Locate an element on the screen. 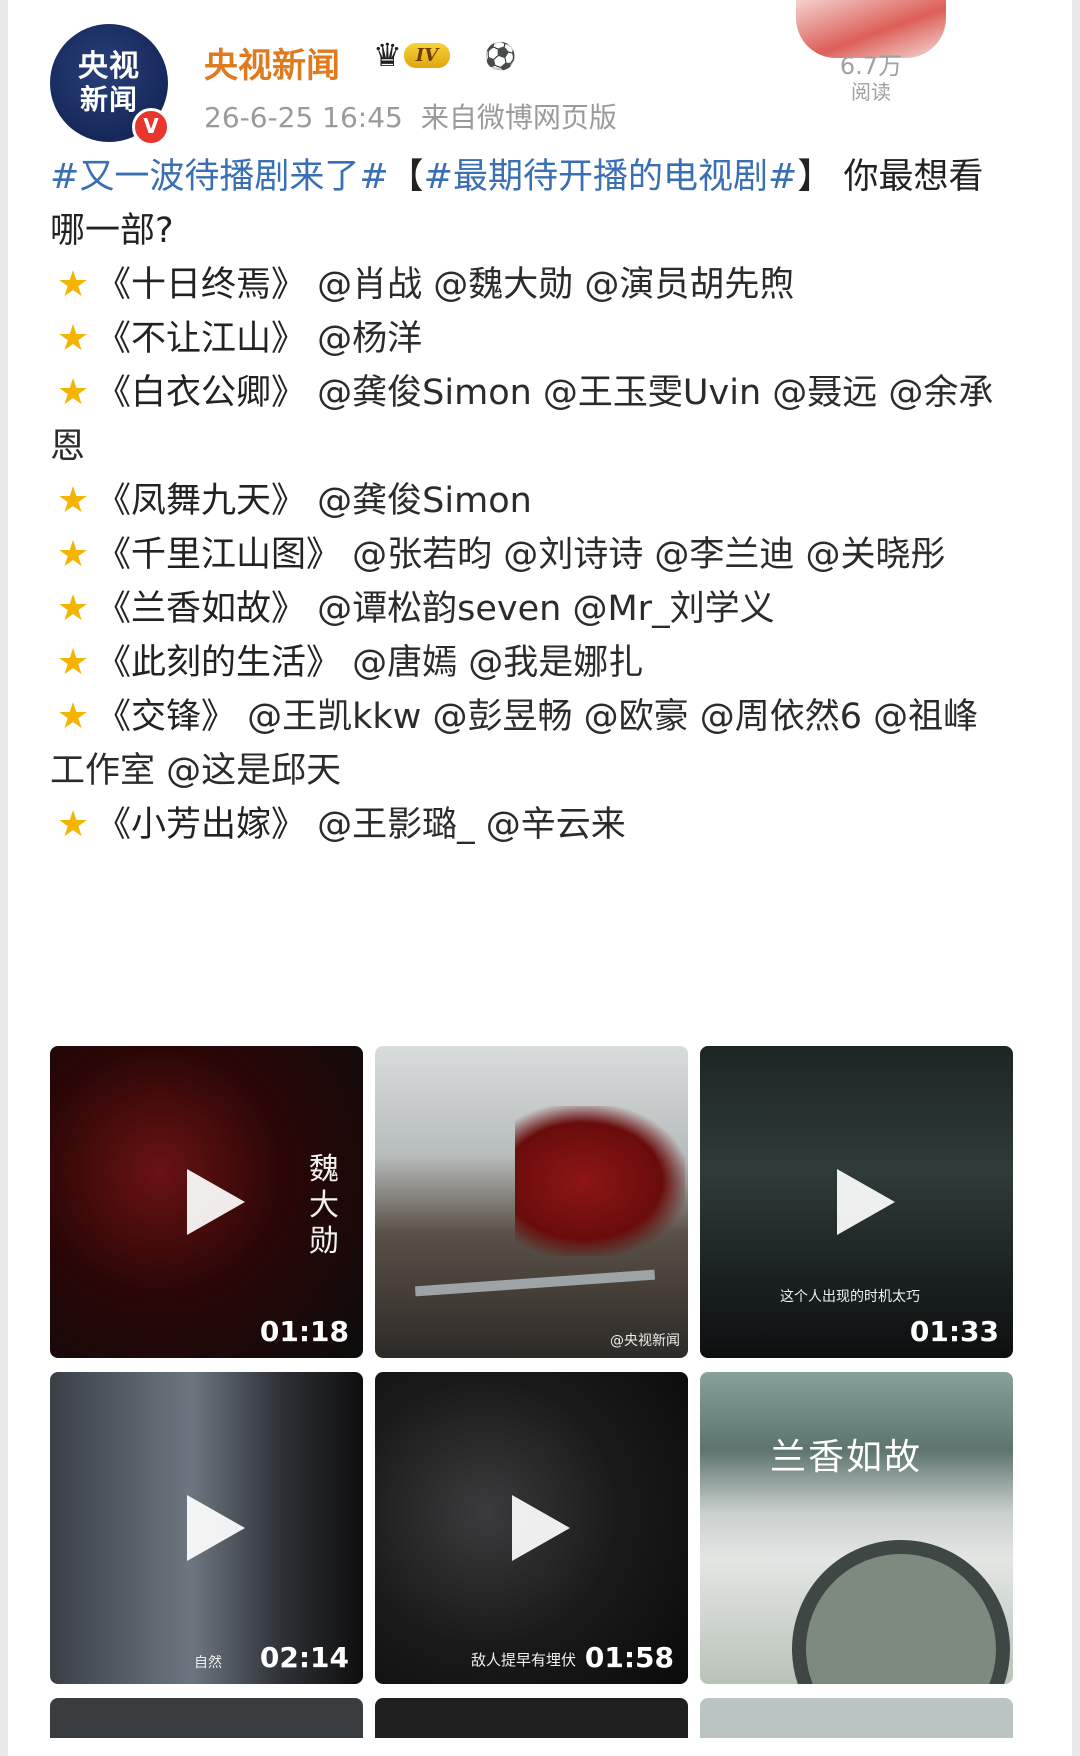  bracket-close: 】 is located at coordinates (815, 177).